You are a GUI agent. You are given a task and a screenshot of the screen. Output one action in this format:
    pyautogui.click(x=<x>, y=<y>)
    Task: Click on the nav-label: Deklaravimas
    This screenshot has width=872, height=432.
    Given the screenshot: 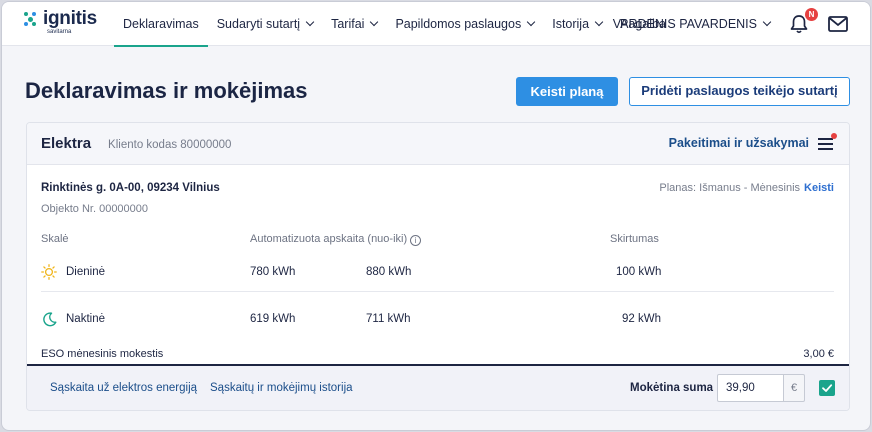 What is the action you would take?
    pyautogui.click(x=161, y=23)
    